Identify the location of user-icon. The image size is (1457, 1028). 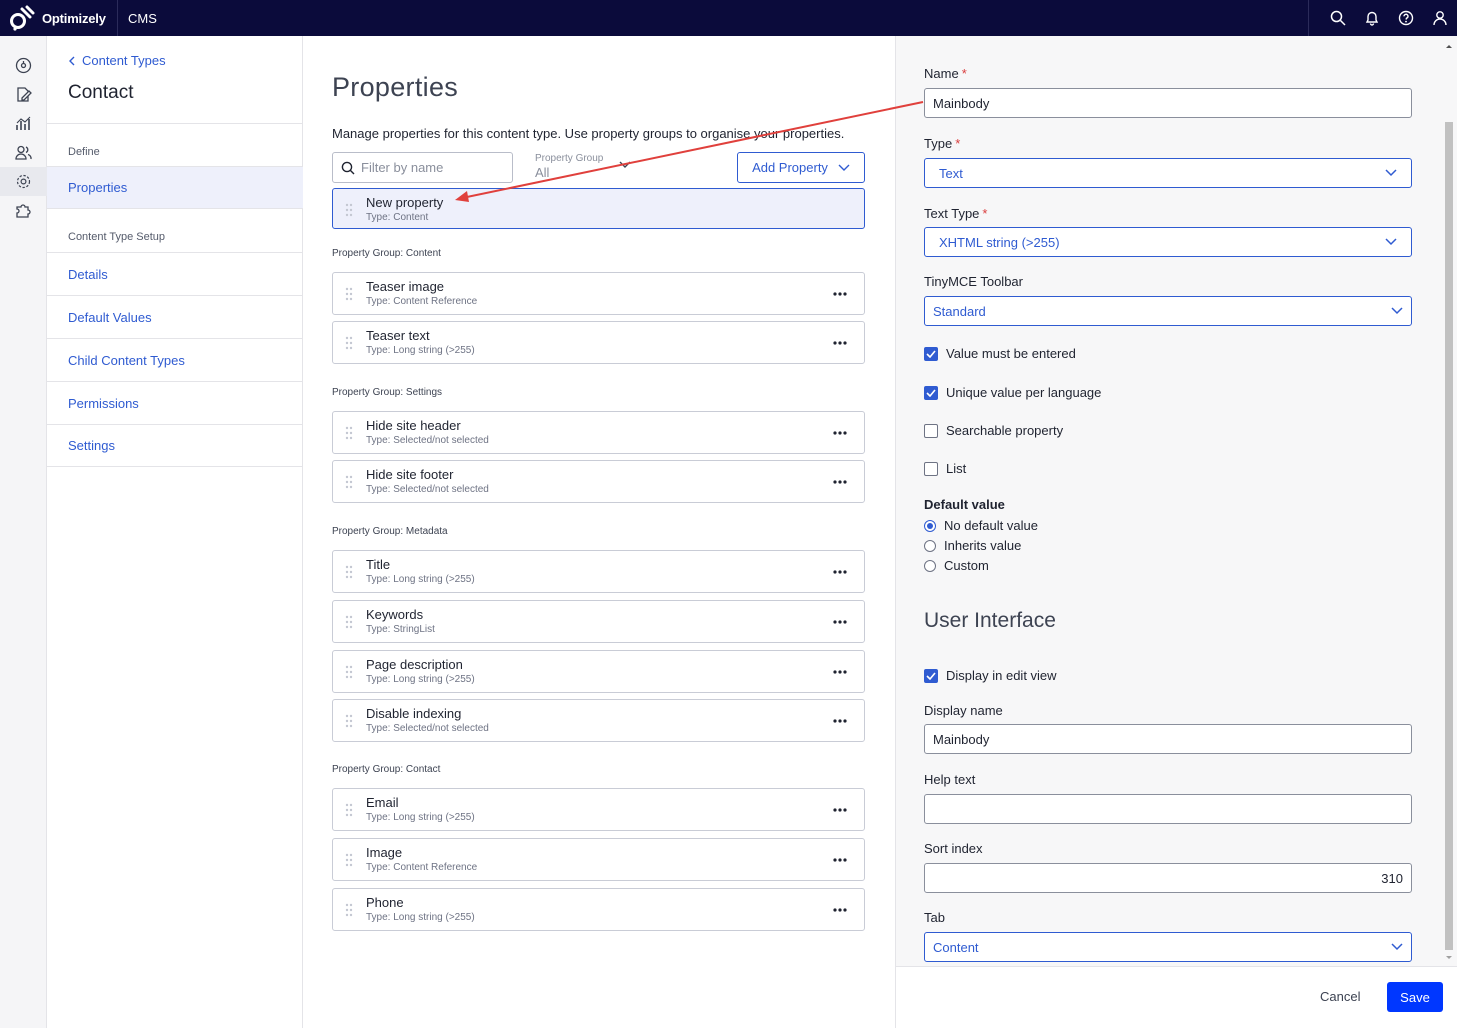
(1440, 18).